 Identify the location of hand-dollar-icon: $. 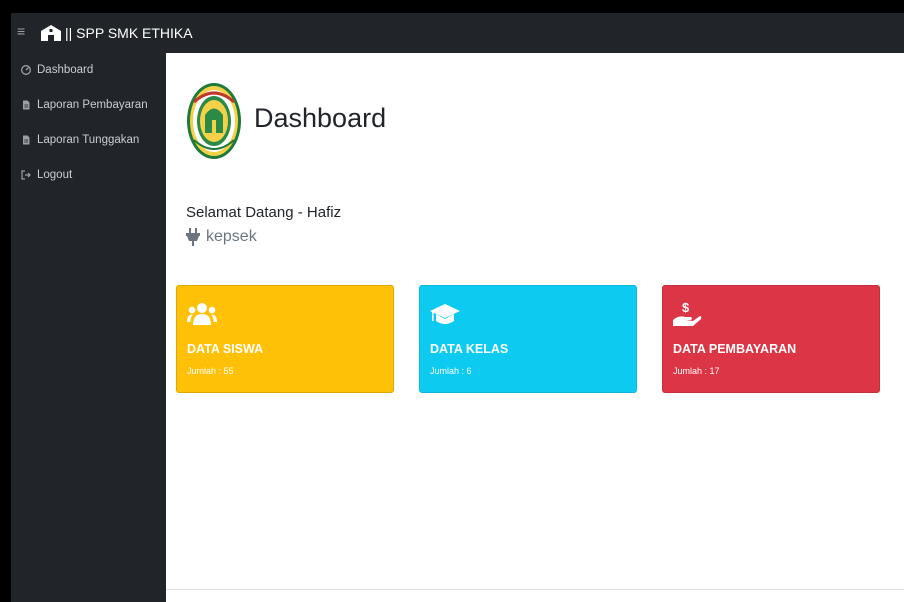
(687, 313).